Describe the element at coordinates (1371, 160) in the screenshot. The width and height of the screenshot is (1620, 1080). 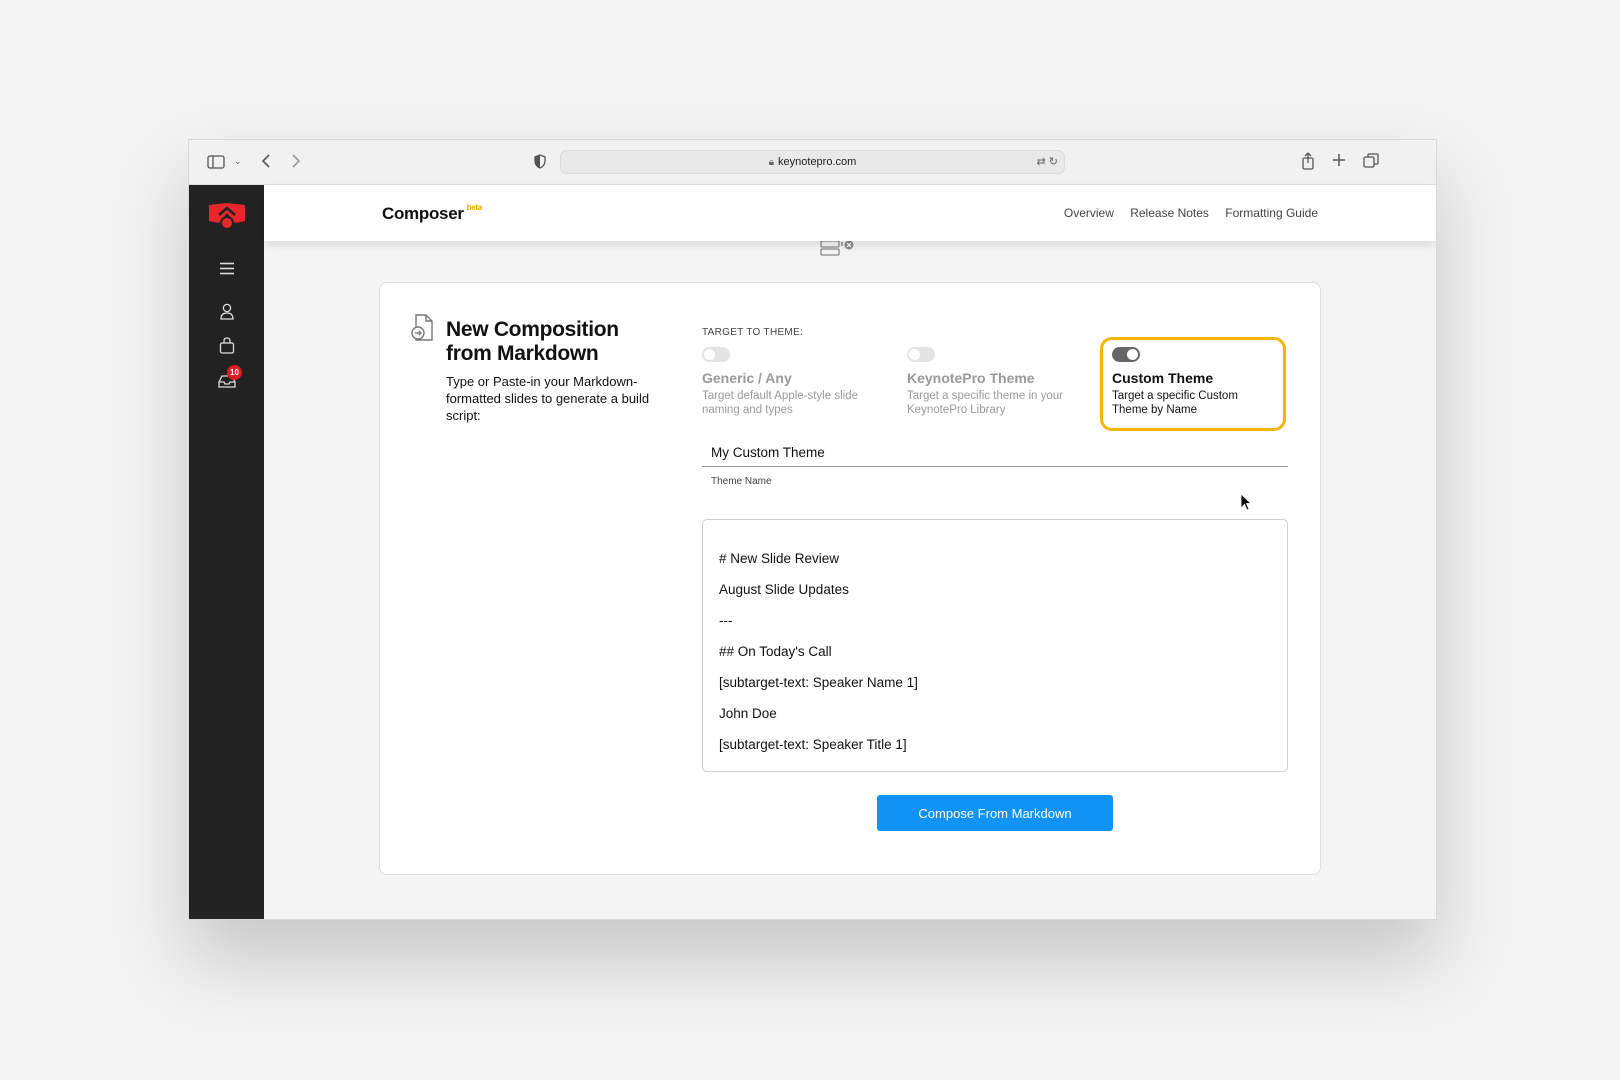
I see `tab-overview-icon` at that location.